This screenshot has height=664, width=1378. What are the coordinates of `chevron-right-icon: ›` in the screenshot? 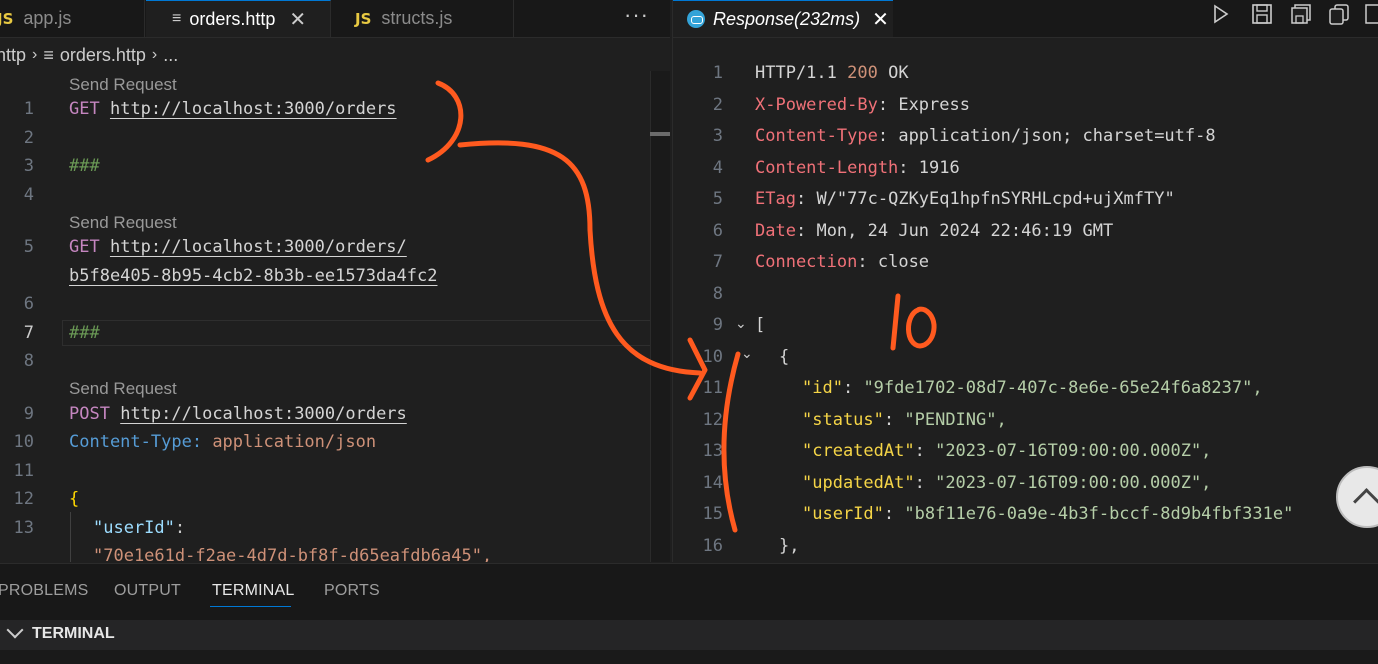 It's located at (35, 54).